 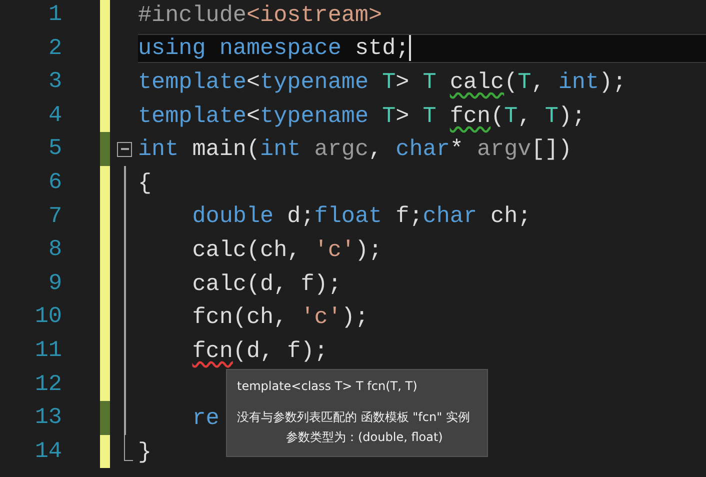 What do you see at coordinates (259, 351) in the screenshot?
I see `code-line: fcn(d, f);` at bounding box center [259, 351].